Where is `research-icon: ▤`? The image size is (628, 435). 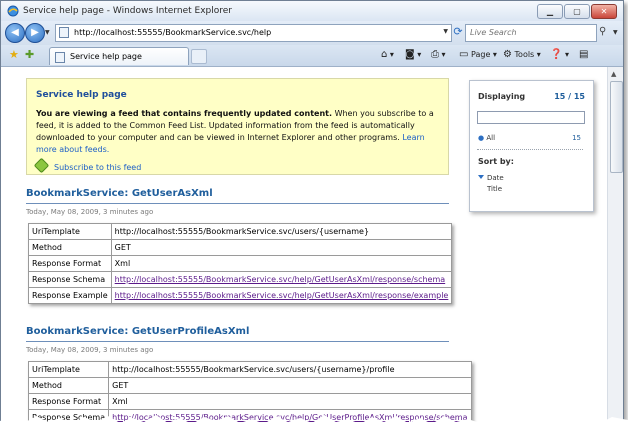
research-icon: ▤ is located at coordinates (584, 54).